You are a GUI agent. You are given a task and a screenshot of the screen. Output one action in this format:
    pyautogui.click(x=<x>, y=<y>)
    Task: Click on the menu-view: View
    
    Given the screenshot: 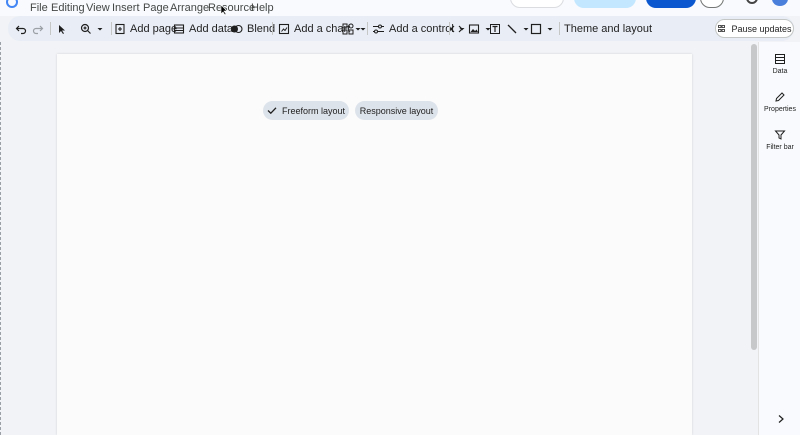 What is the action you would take?
    pyautogui.click(x=98, y=8)
    